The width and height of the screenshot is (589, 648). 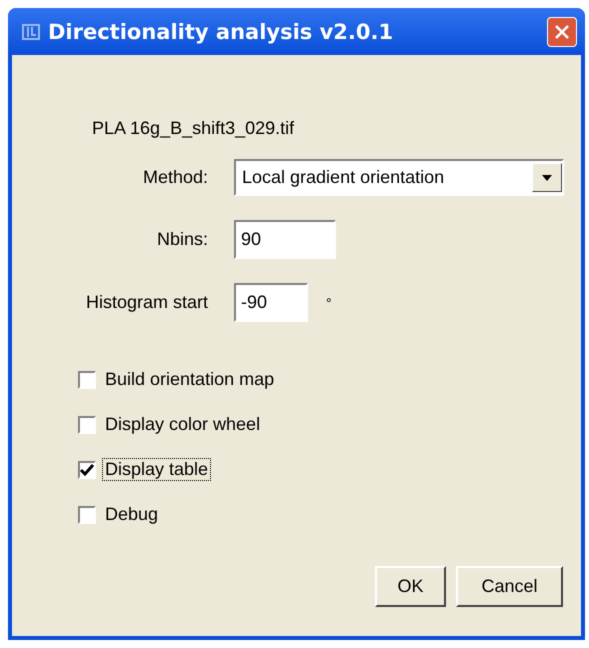 I want to click on close-icon, so click(x=562, y=32).